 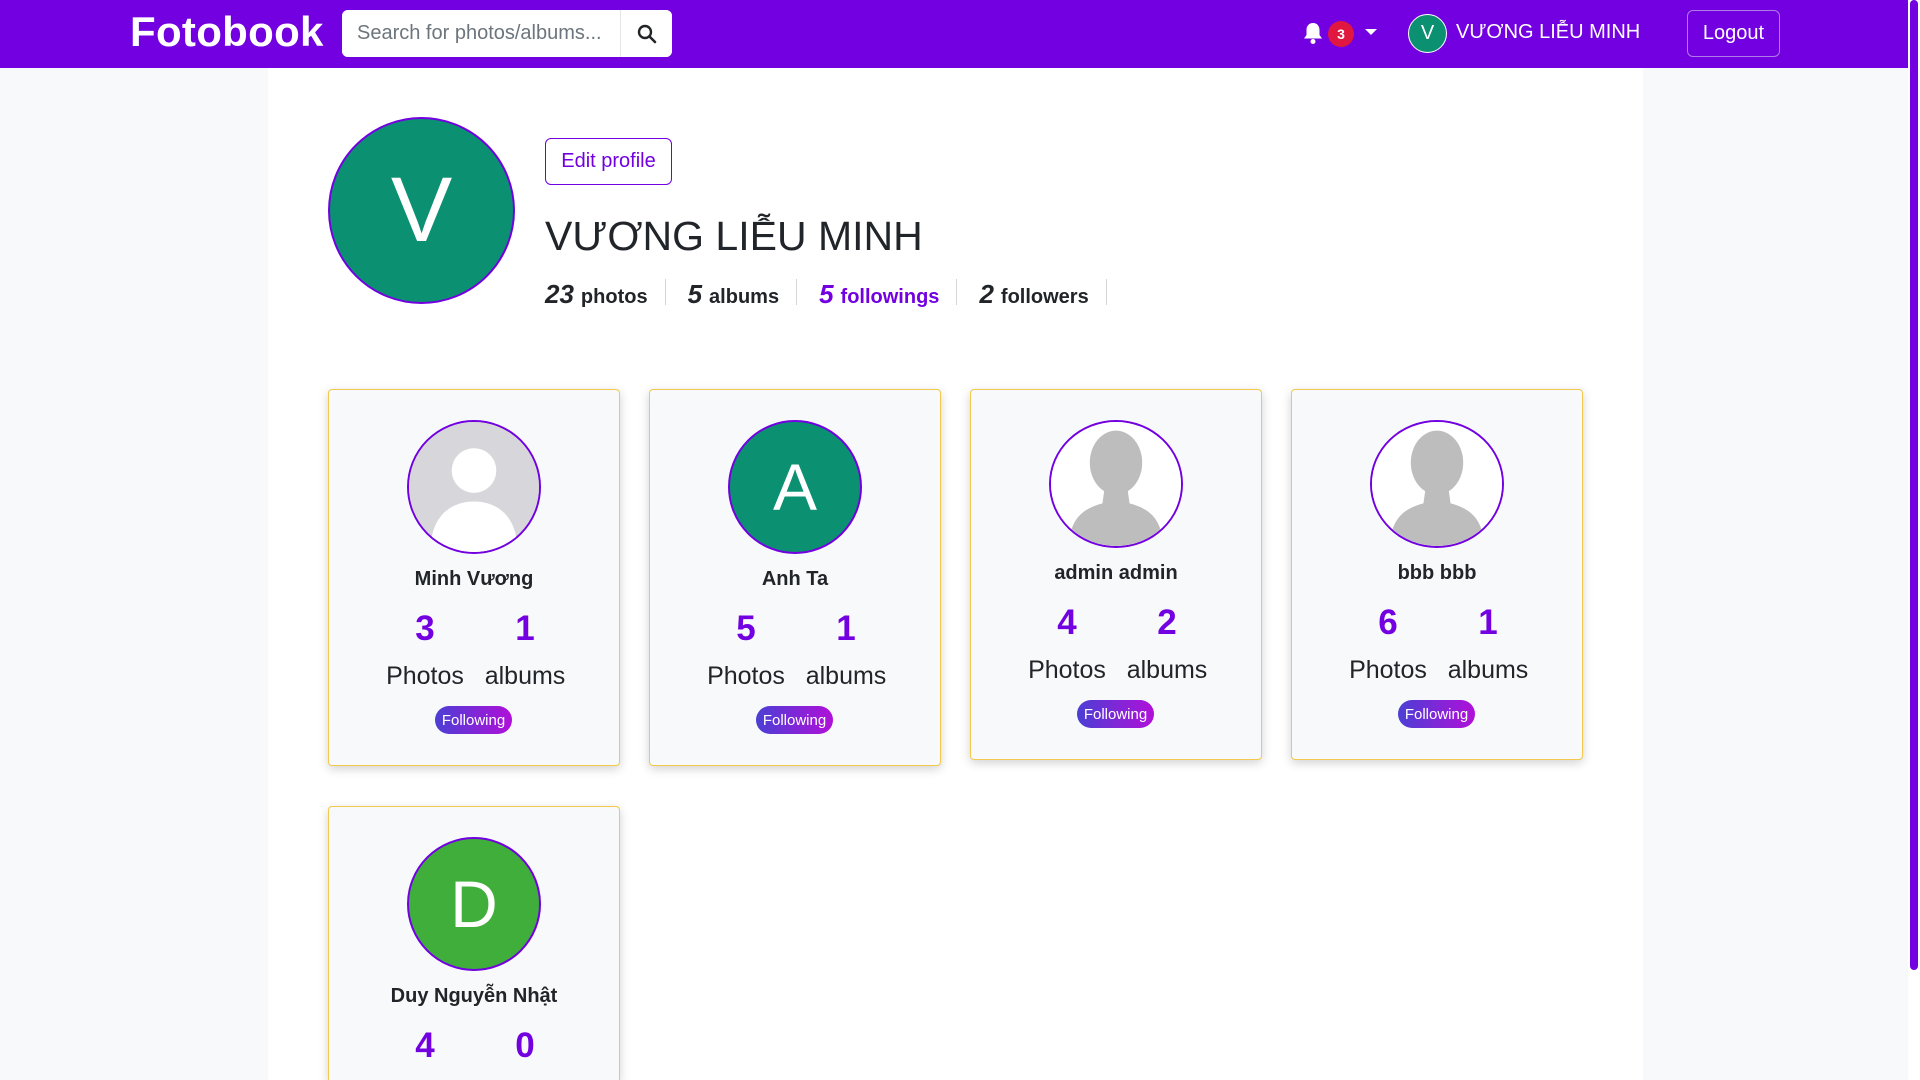 I want to click on stat-number: 23, so click(x=559, y=294).